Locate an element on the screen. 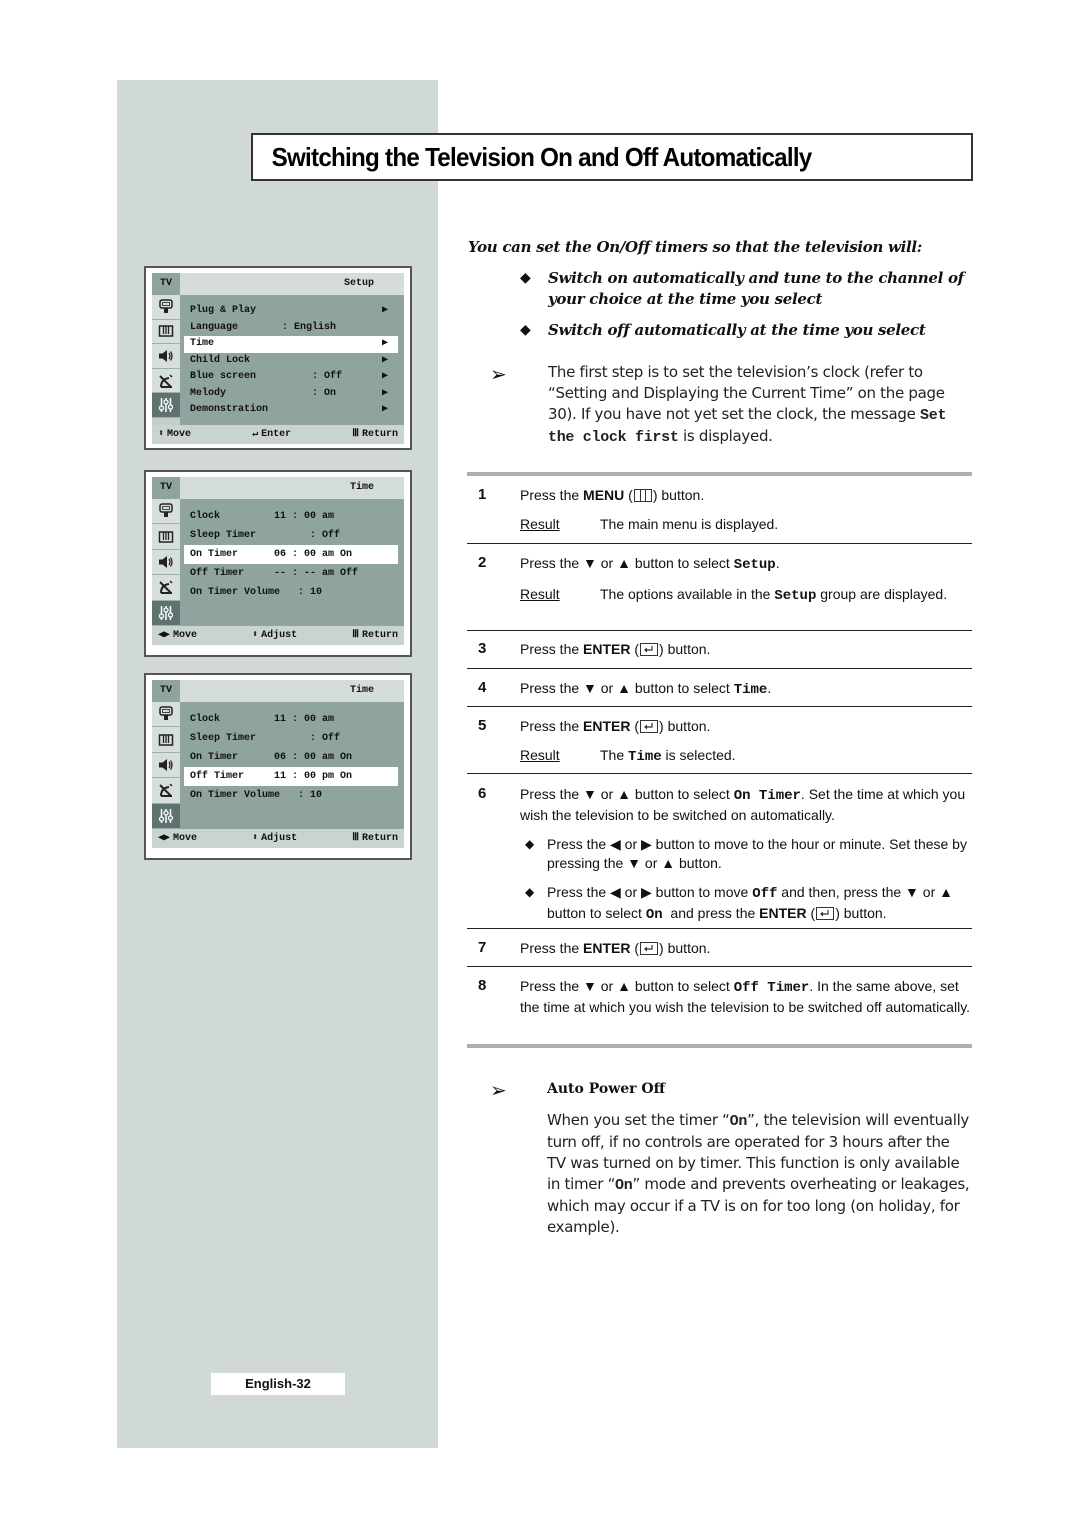  step-key-name: MENU is located at coordinates (604, 495).